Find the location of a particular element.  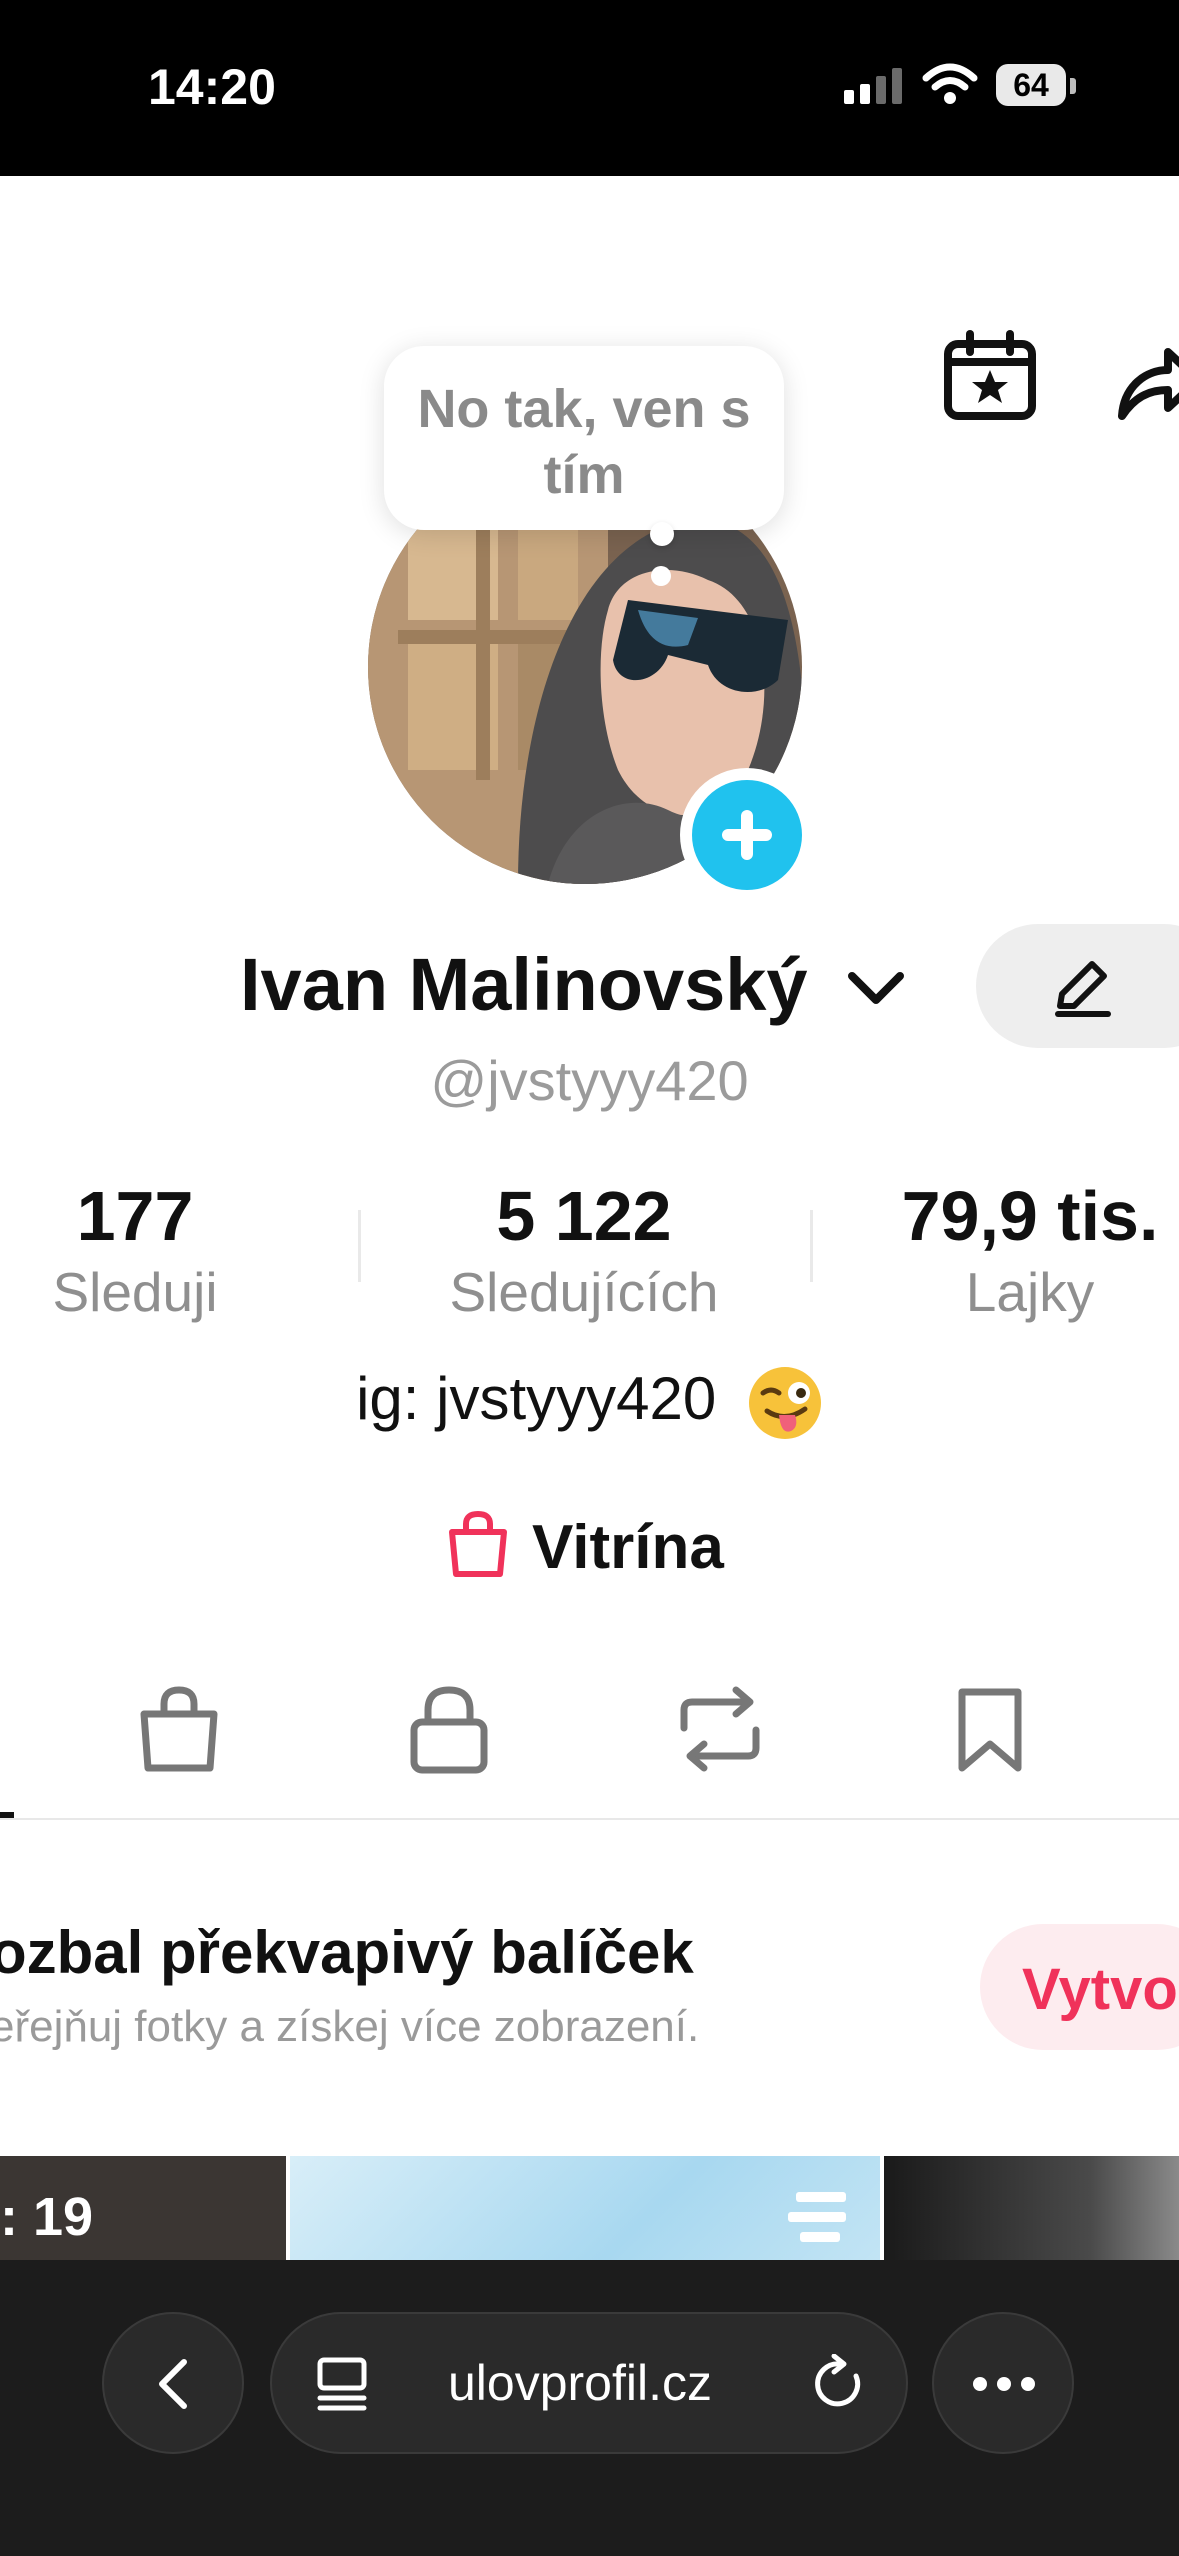

more-options-button is located at coordinates (1003, 2383).